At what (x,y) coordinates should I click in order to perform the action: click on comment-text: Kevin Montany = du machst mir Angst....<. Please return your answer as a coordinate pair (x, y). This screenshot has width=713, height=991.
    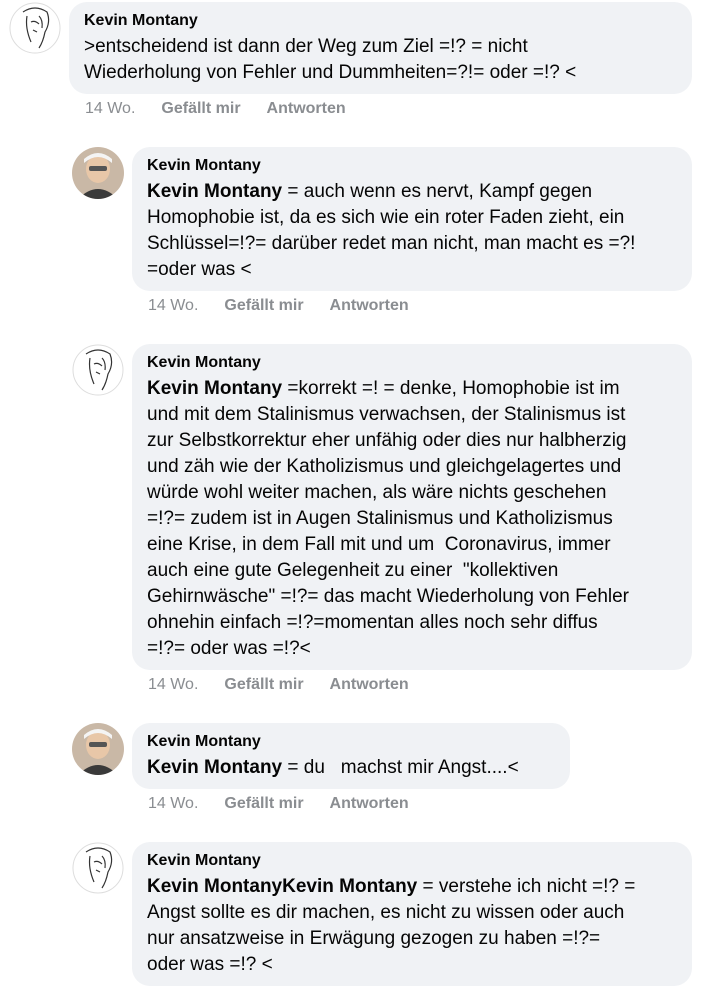
    Looking at the image, I should click on (351, 768).